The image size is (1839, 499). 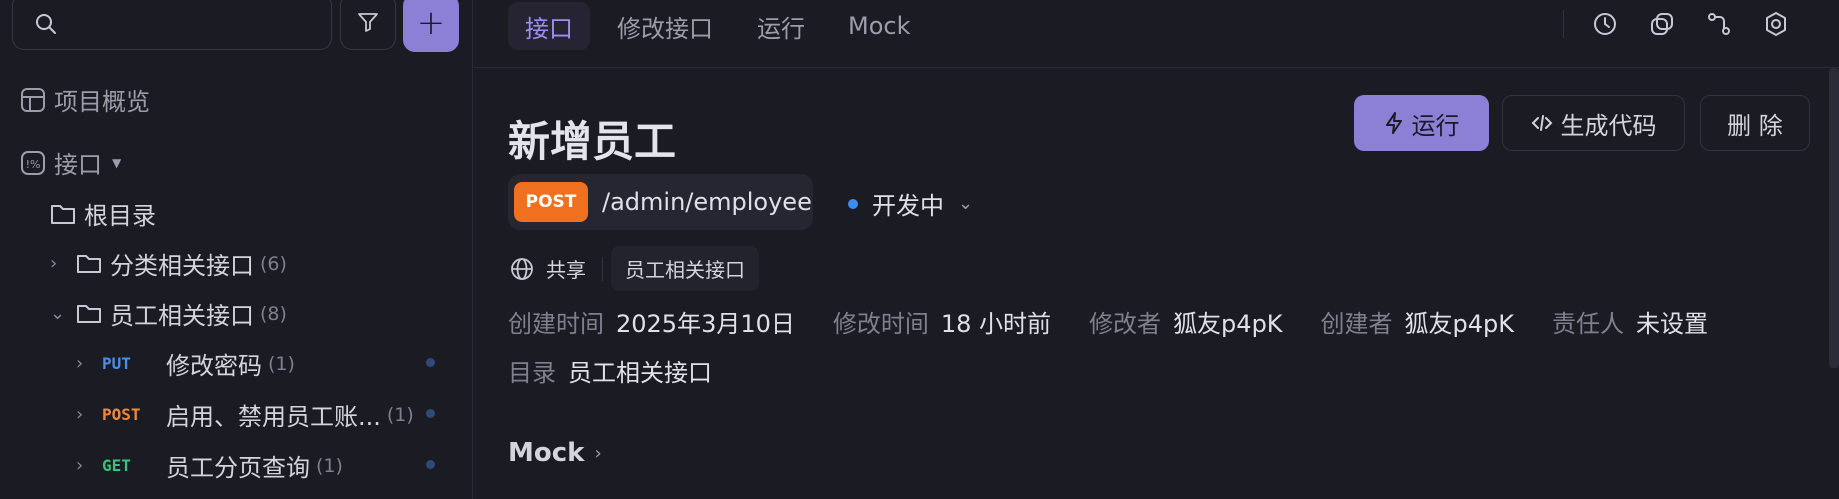 I want to click on endpoint-item: › POST 启用、禁用员工账... (1), so click(x=245, y=414).